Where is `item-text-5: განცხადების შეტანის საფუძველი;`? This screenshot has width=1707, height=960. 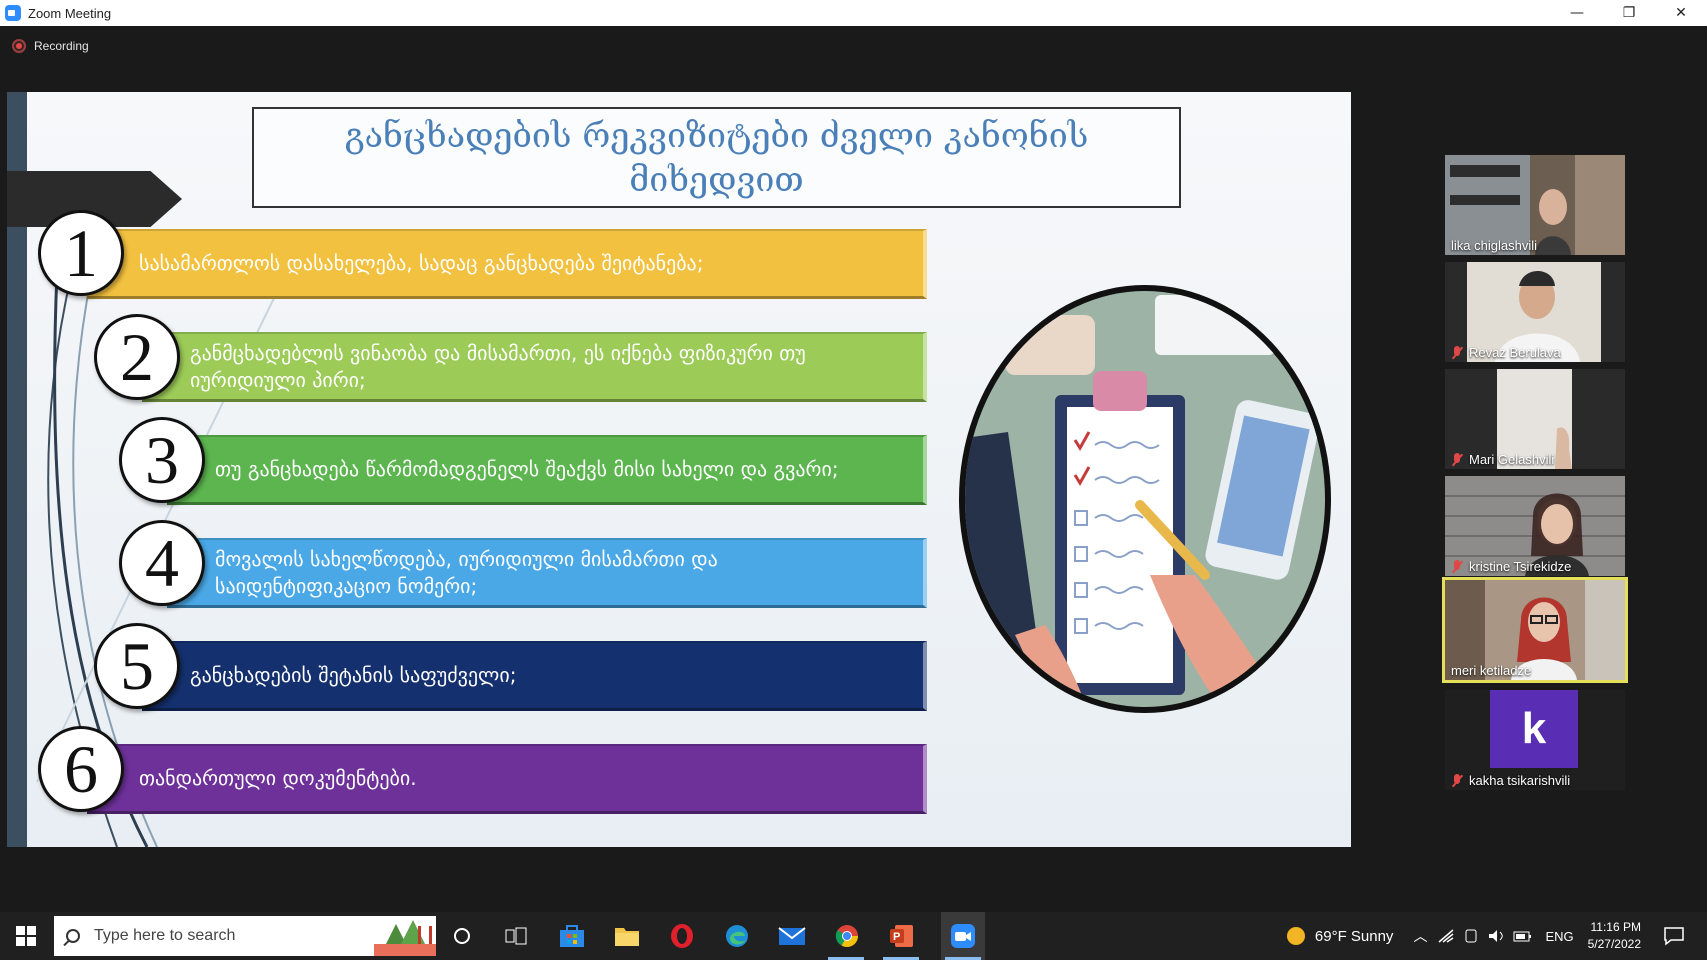
item-text-5: განცხადების შეტანის საფუძველი; is located at coordinates (353, 675).